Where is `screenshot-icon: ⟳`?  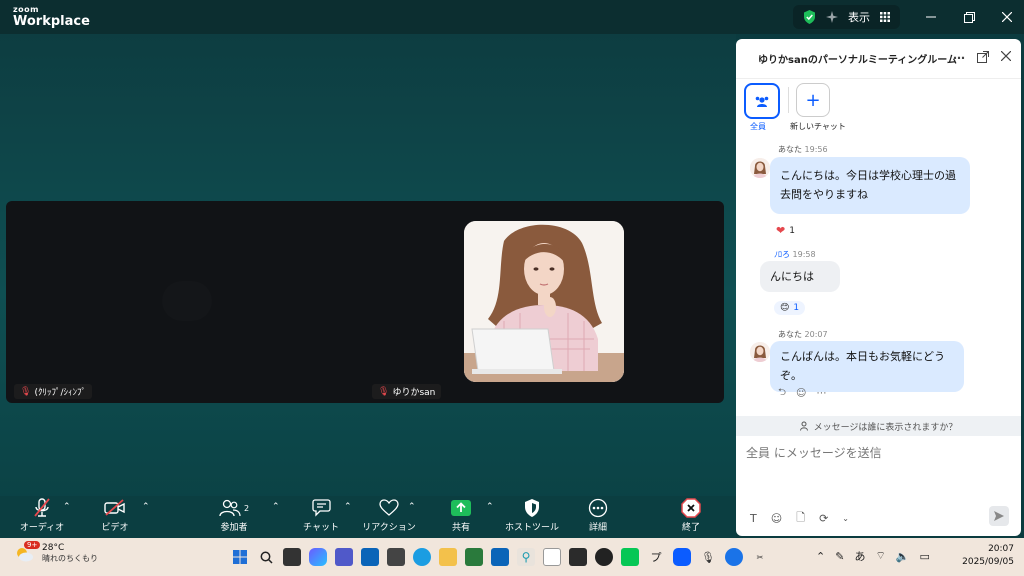 screenshot-icon: ⟳ is located at coordinates (823, 518).